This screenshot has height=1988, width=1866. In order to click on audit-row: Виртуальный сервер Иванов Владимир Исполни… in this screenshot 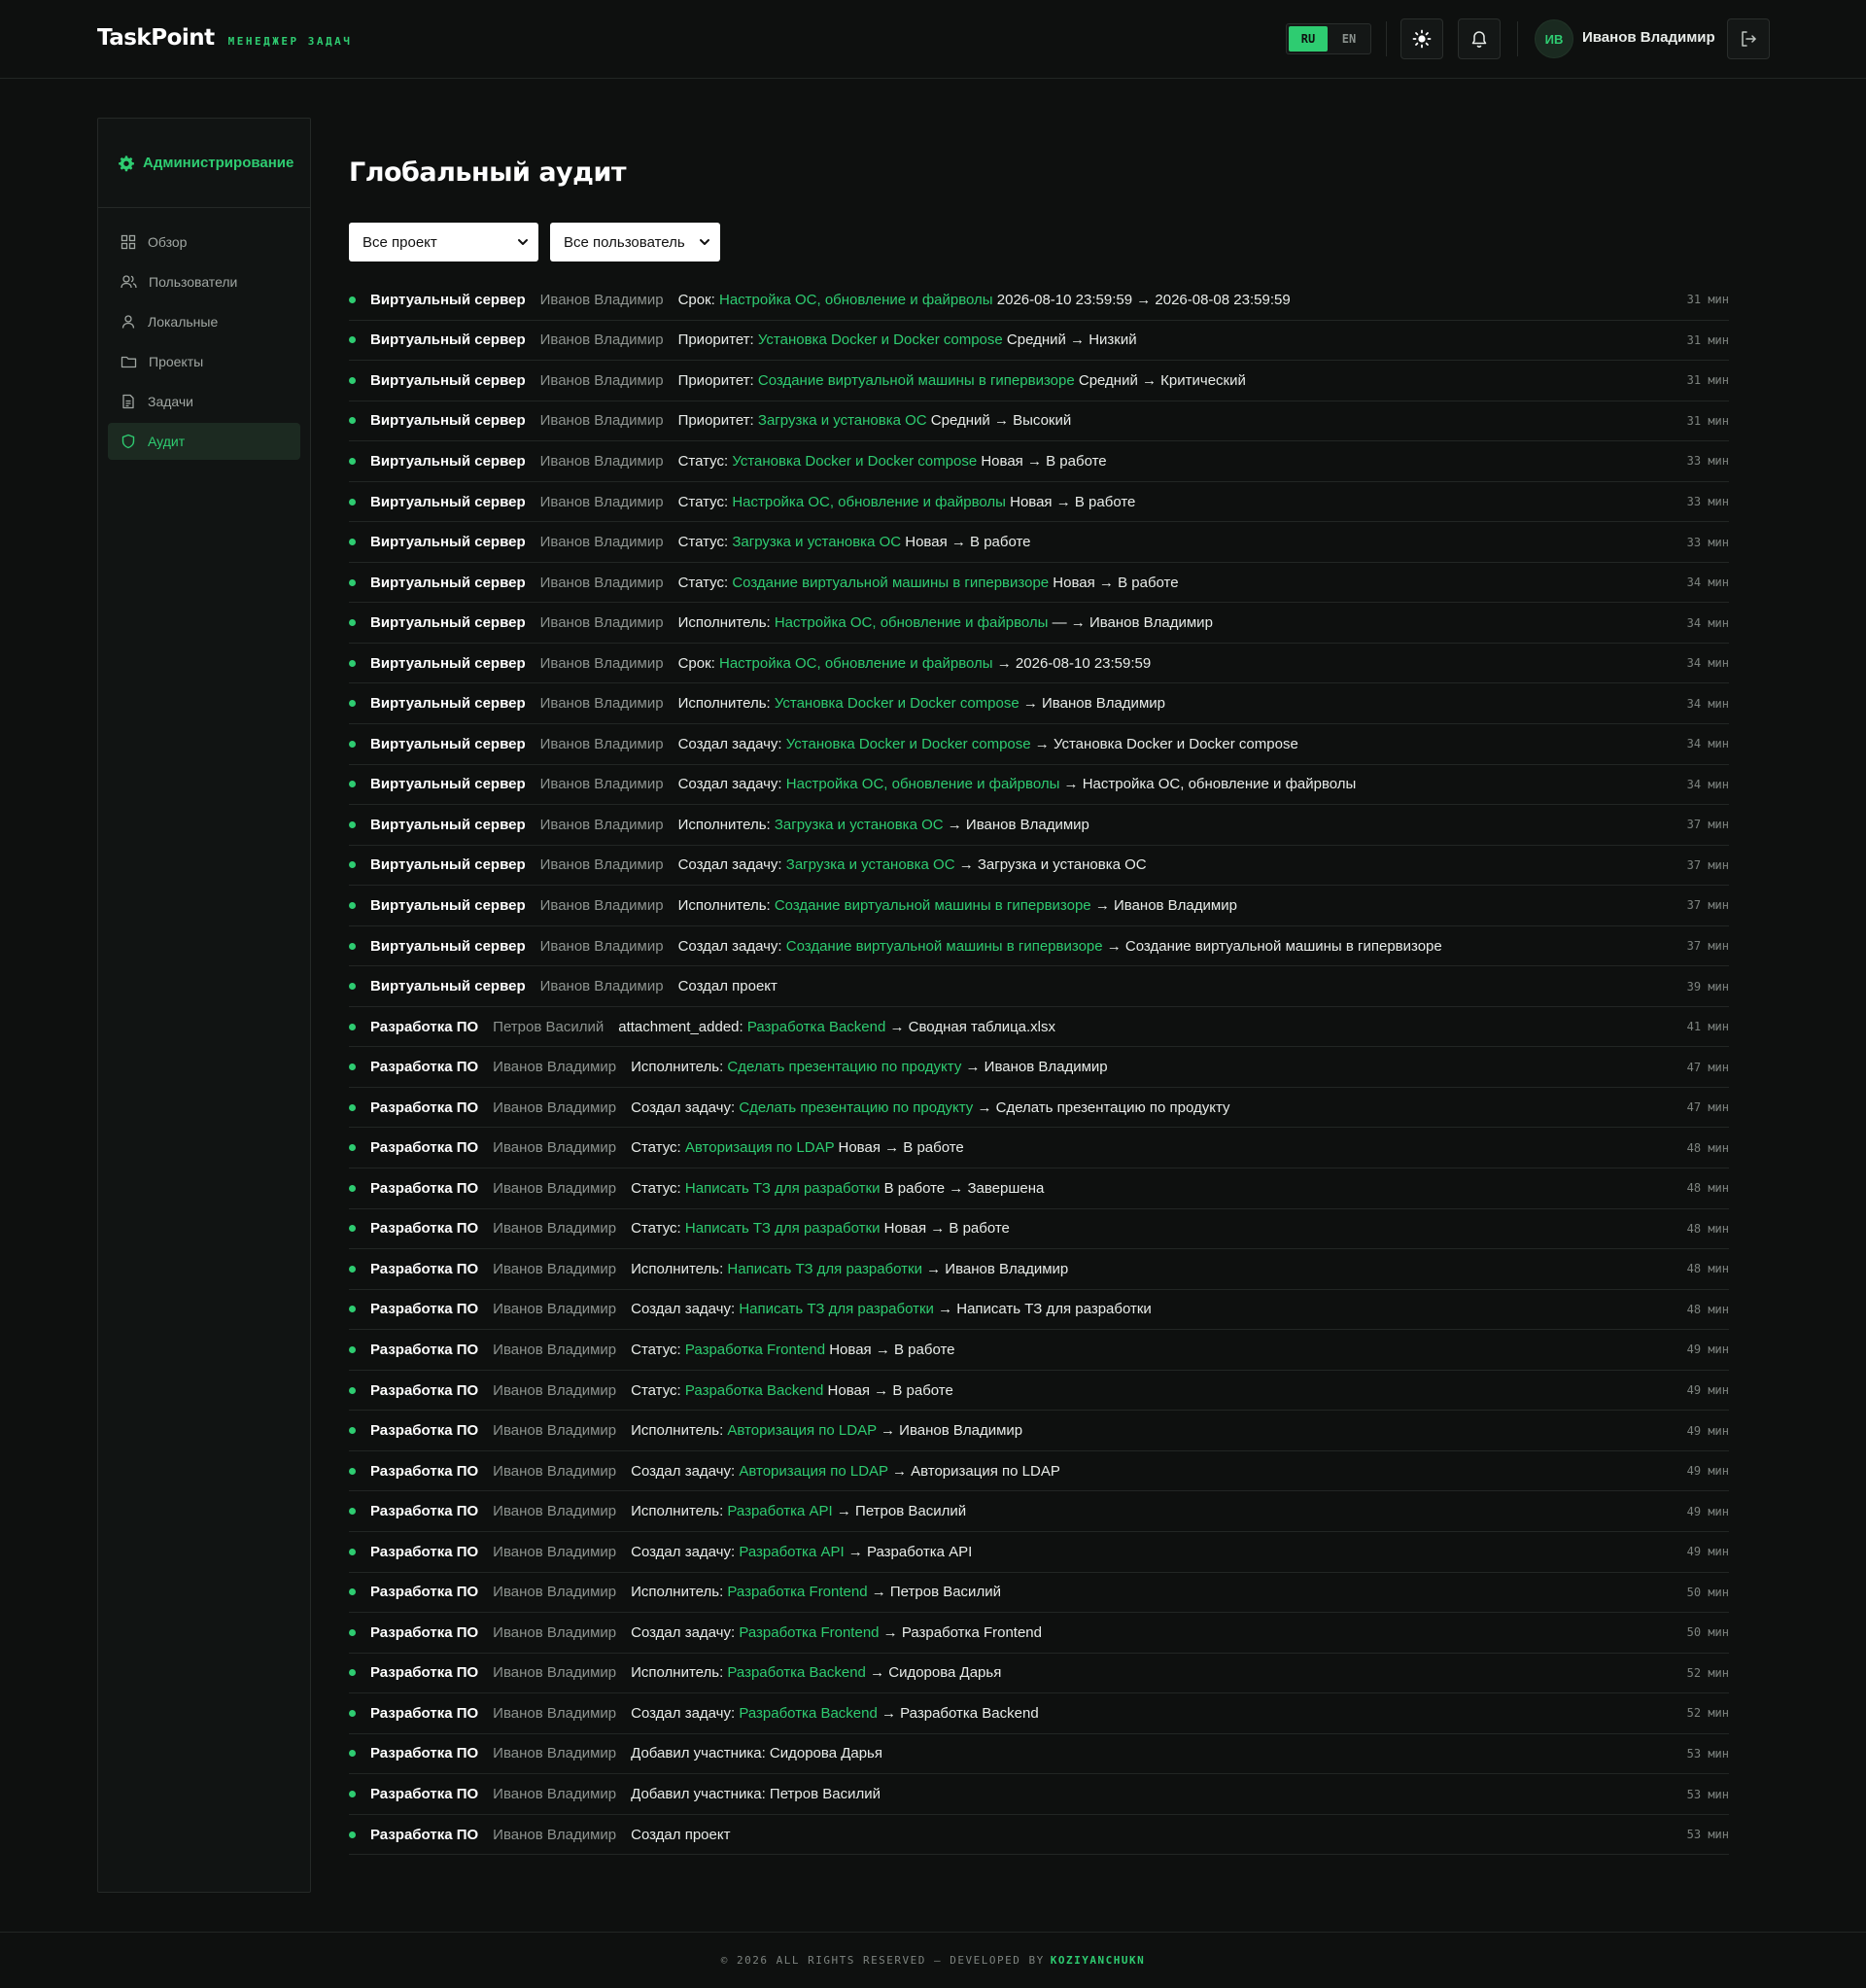, I will do `click(1039, 825)`.